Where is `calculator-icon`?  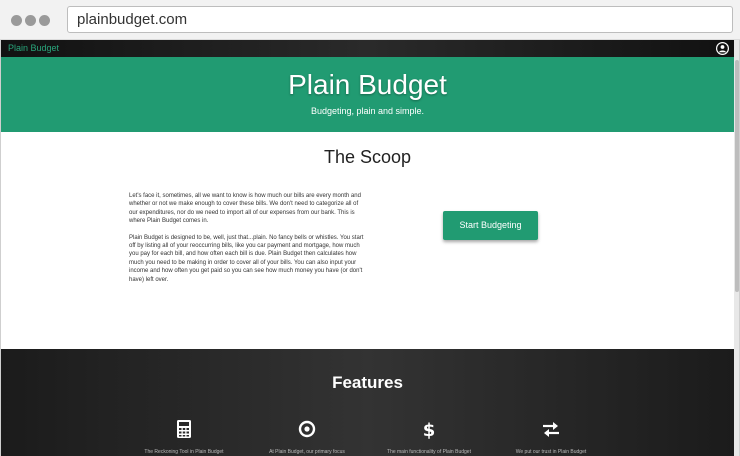
calculator-icon is located at coordinates (184, 429).